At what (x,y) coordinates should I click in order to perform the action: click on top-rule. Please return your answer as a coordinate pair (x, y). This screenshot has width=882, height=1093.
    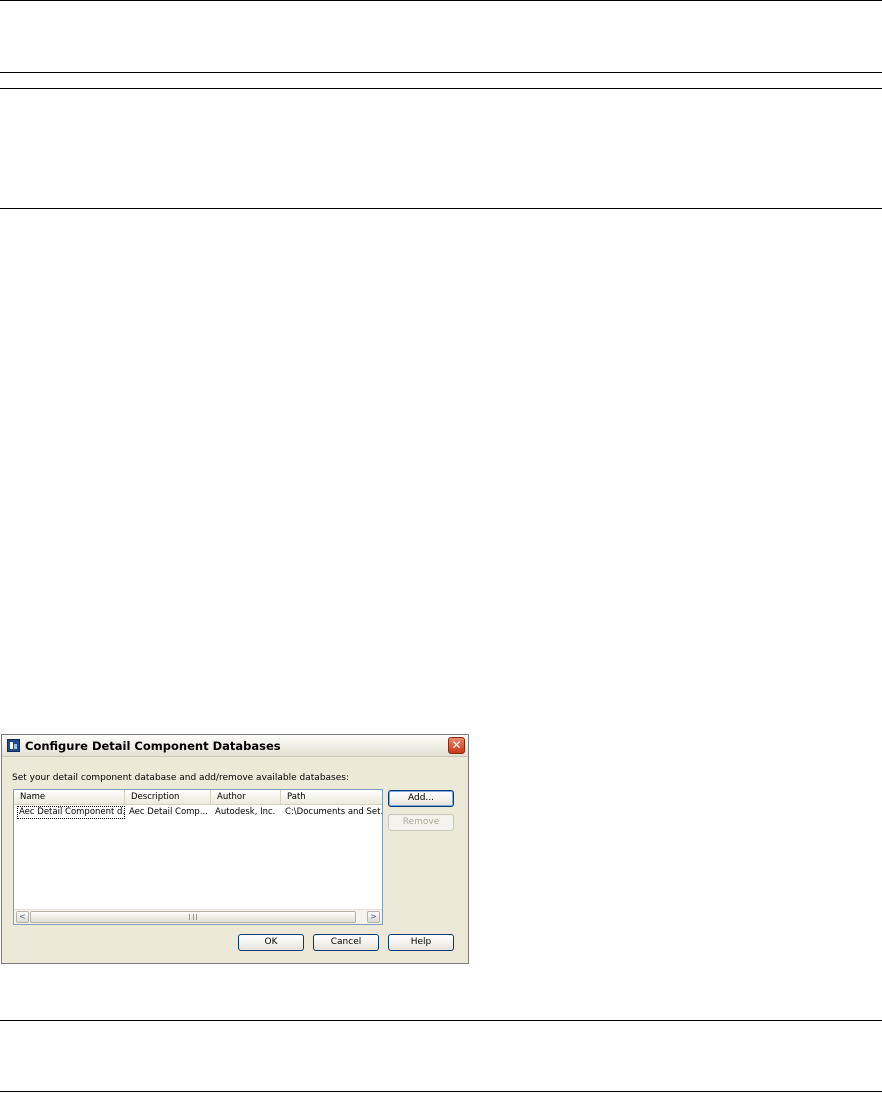
    Looking at the image, I should click on (441, 0).